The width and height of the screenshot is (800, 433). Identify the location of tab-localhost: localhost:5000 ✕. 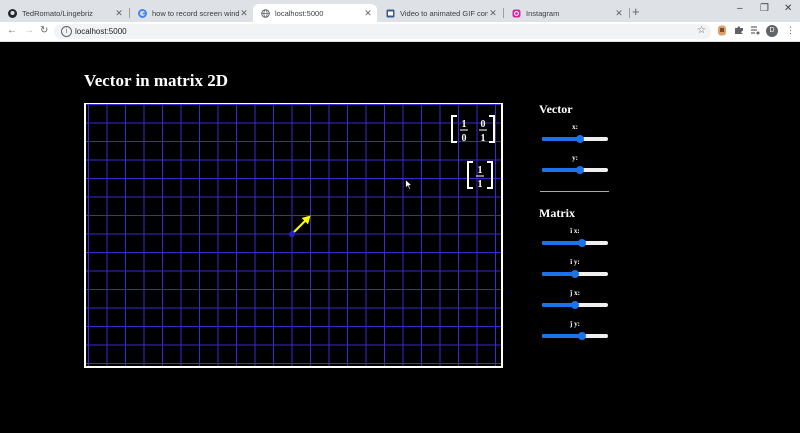
(315, 13).